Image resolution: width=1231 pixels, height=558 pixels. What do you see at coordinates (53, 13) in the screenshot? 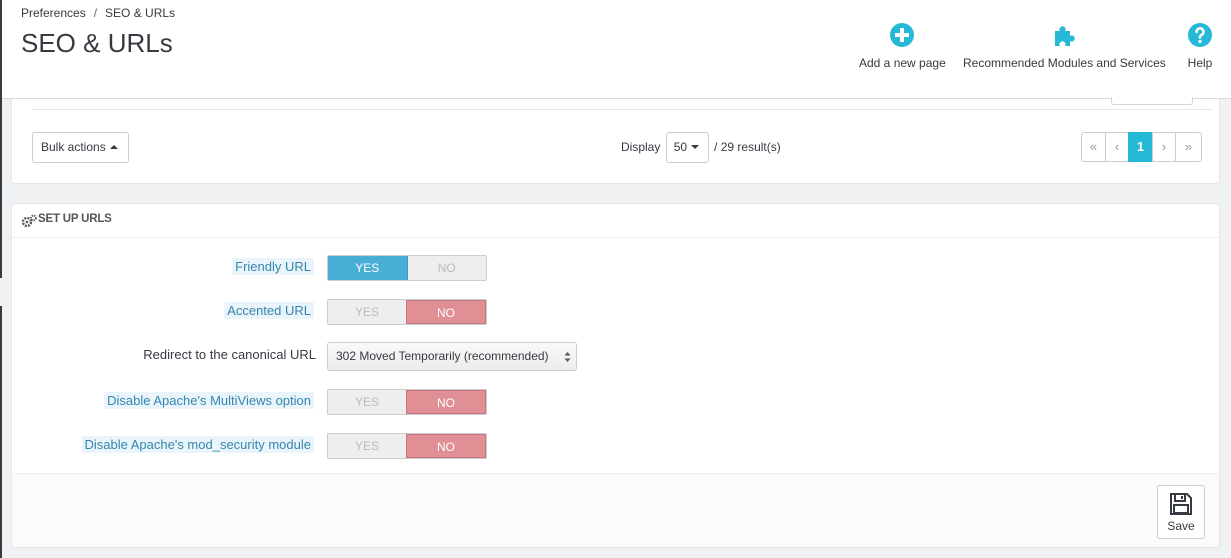
I see `breadcrumb-item-preferences: Preferences` at bounding box center [53, 13].